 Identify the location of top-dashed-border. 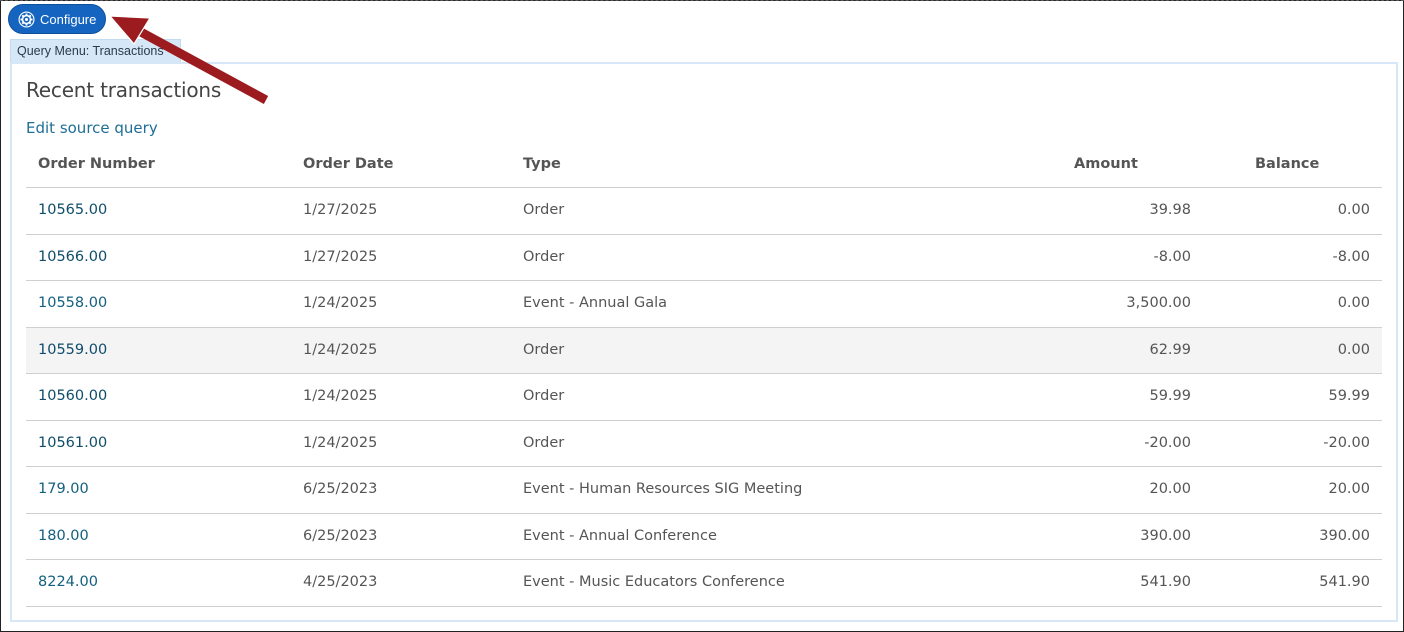
(702, 0).